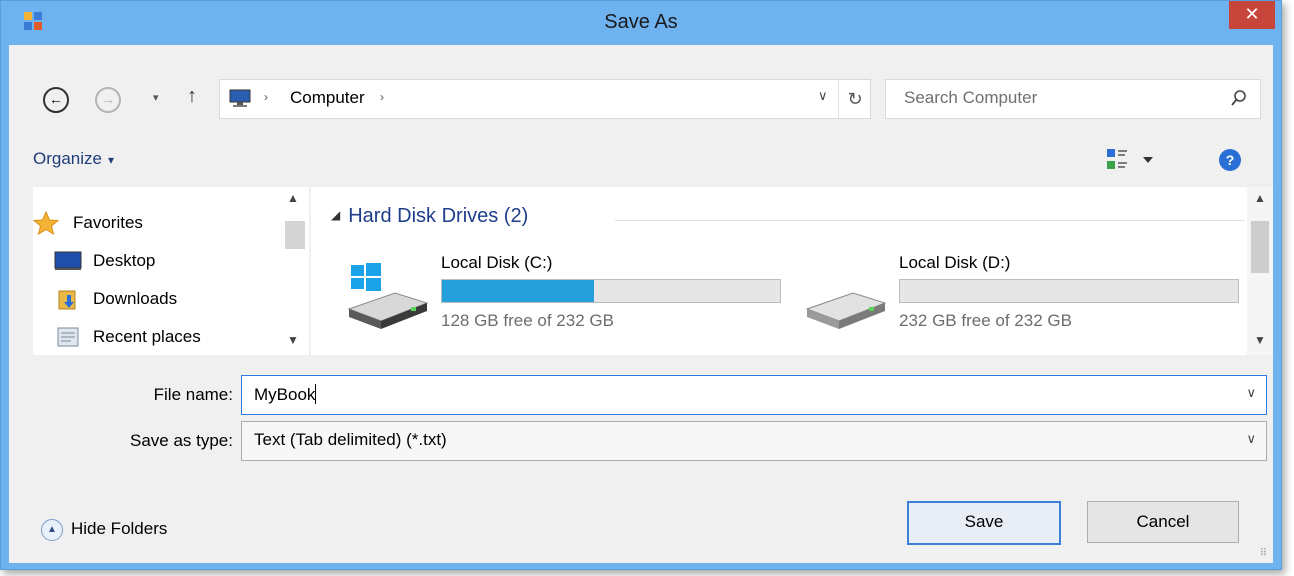  What do you see at coordinates (67, 158) in the screenshot?
I see `organize-label: Organize` at bounding box center [67, 158].